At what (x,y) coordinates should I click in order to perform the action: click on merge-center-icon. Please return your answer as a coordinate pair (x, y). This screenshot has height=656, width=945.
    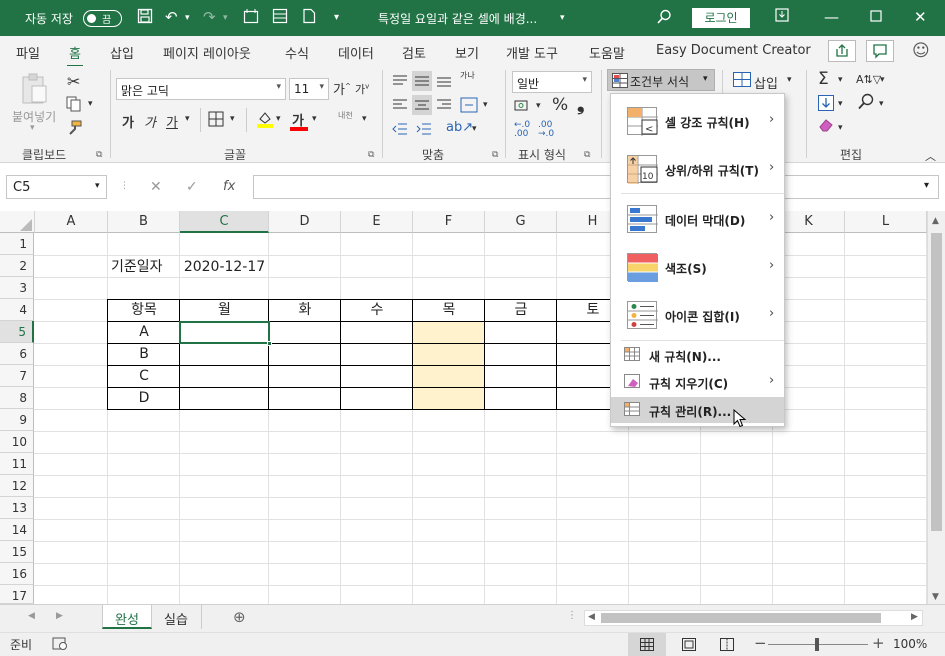
    Looking at the image, I should click on (469, 106).